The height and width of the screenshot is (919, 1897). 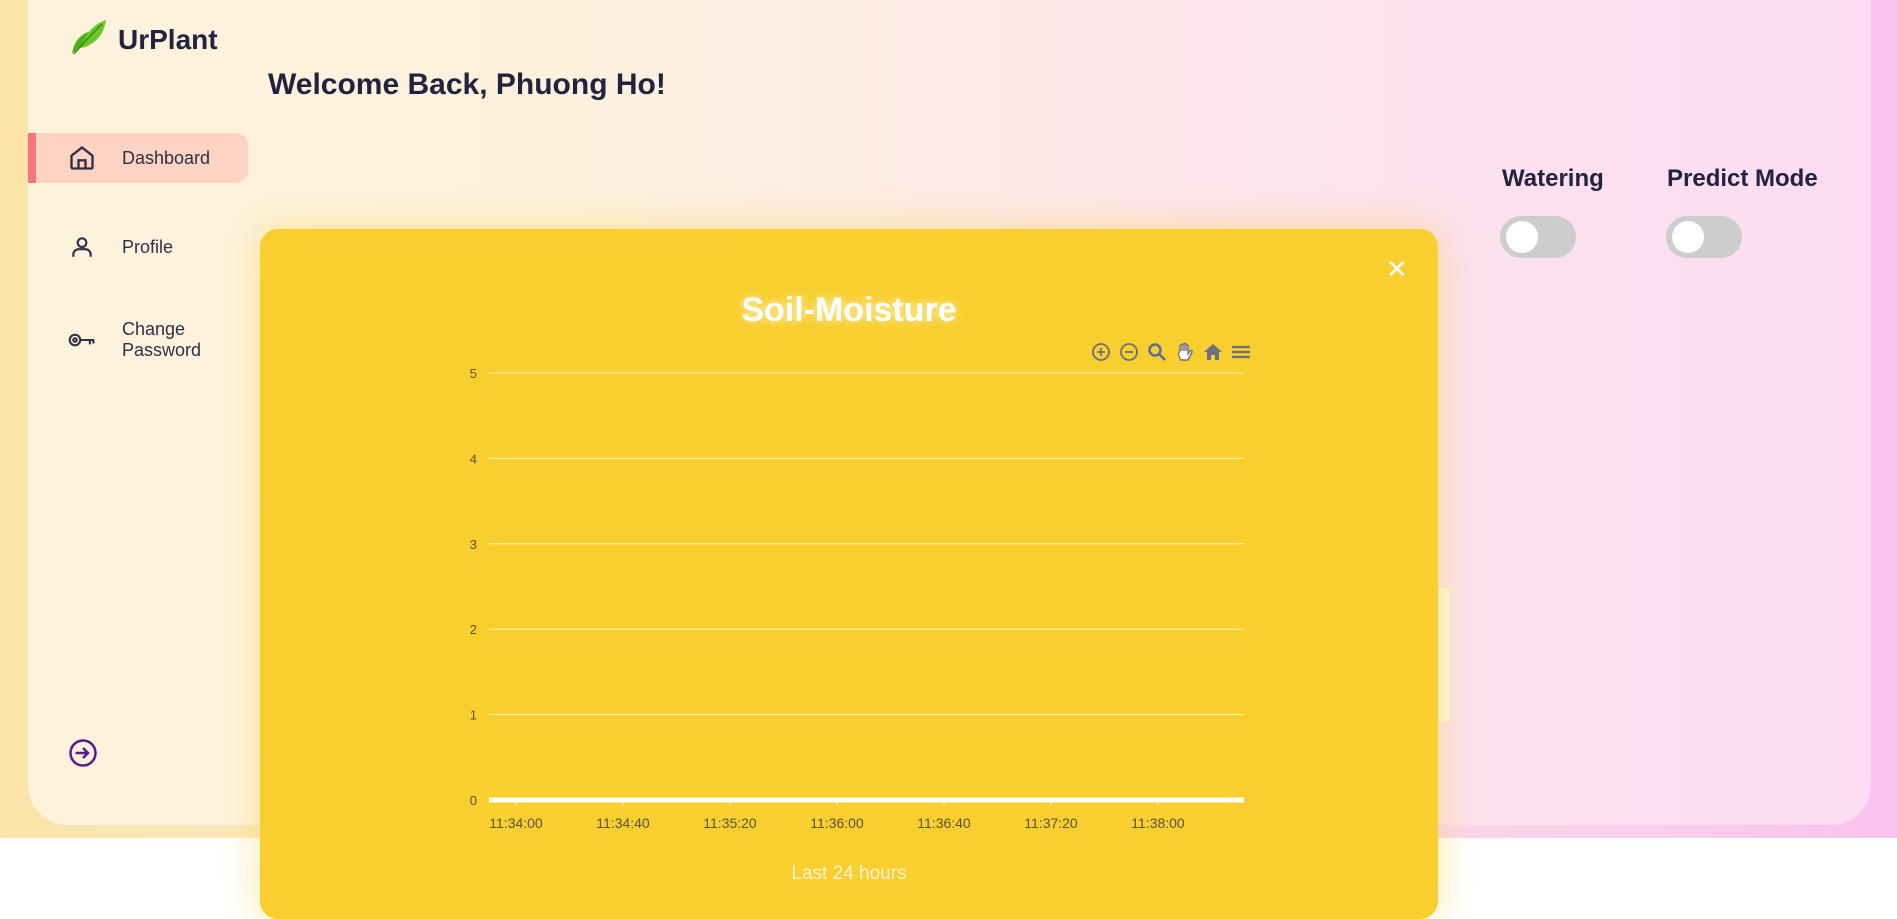 What do you see at coordinates (1051, 822) in the screenshot?
I see `x-tick-label: 11:37:20` at bounding box center [1051, 822].